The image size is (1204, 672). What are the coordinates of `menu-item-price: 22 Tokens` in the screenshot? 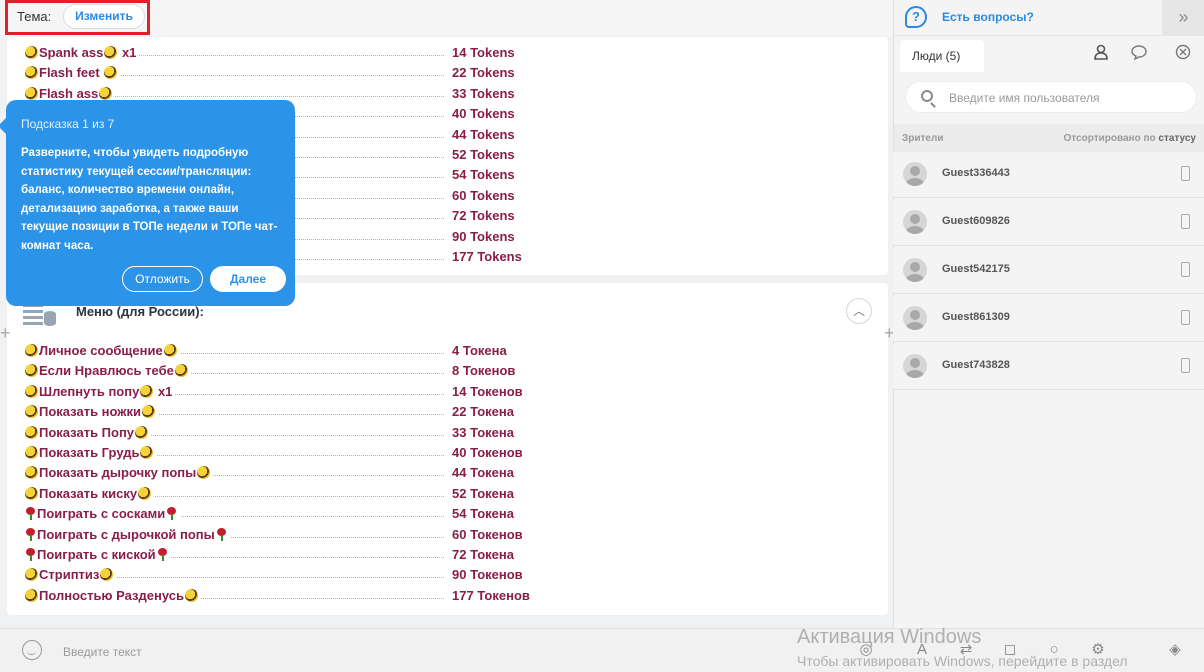 It's located at (483, 73).